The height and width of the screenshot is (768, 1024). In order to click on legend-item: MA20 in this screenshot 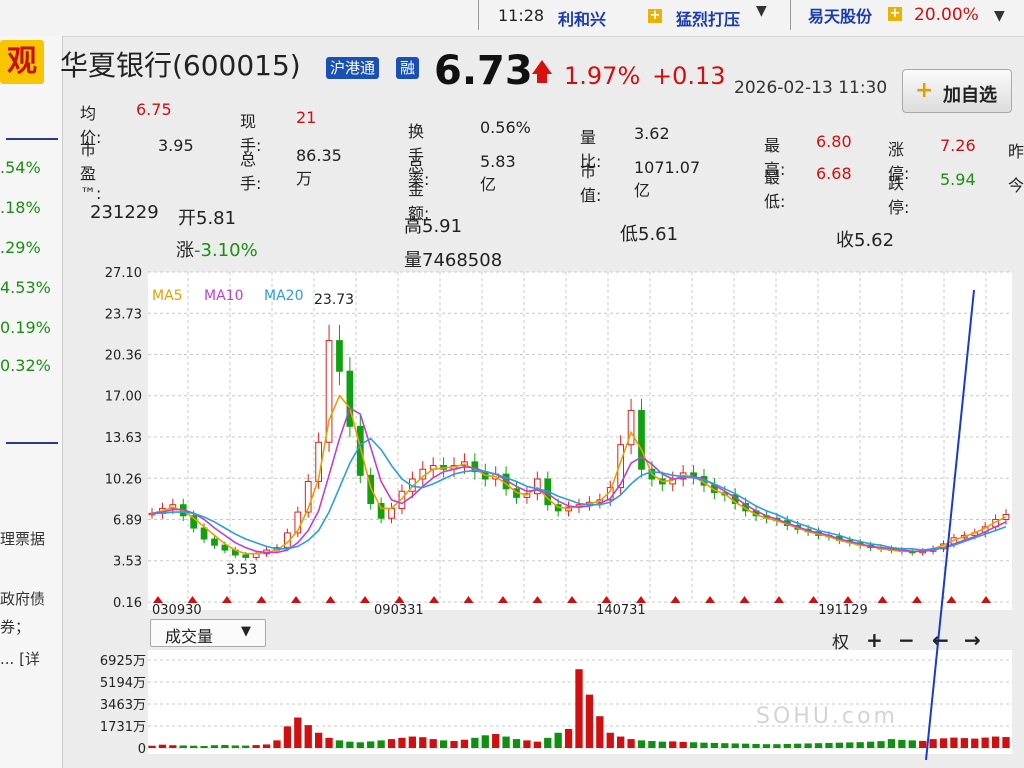, I will do `click(283, 296)`.